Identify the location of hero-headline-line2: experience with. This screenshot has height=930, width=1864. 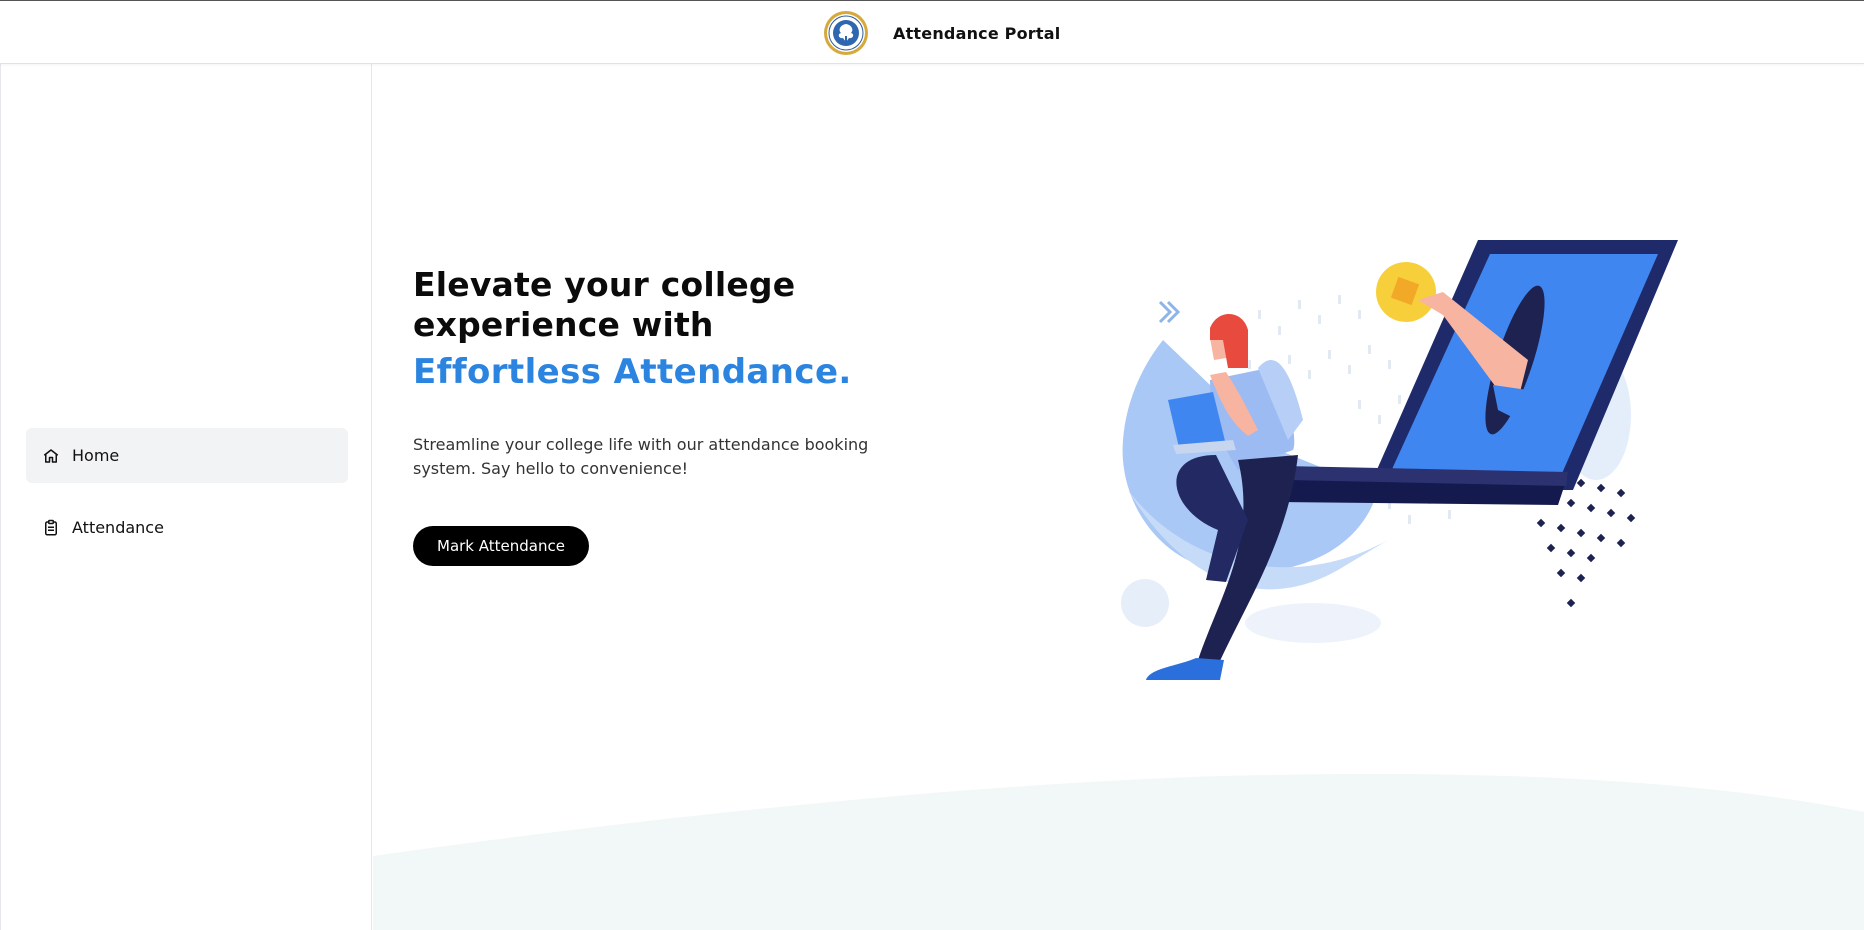
(563, 324).